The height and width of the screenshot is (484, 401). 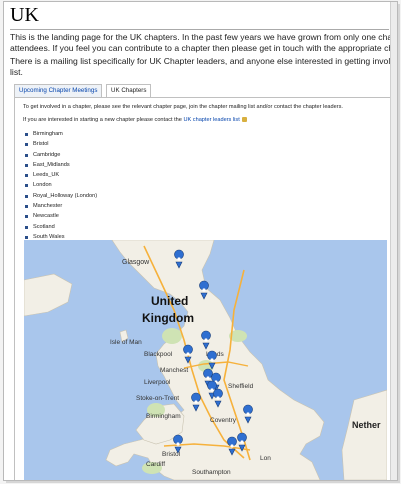 What do you see at coordinates (172, 336) in the screenshot?
I see `map-park-lake-district` at bounding box center [172, 336].